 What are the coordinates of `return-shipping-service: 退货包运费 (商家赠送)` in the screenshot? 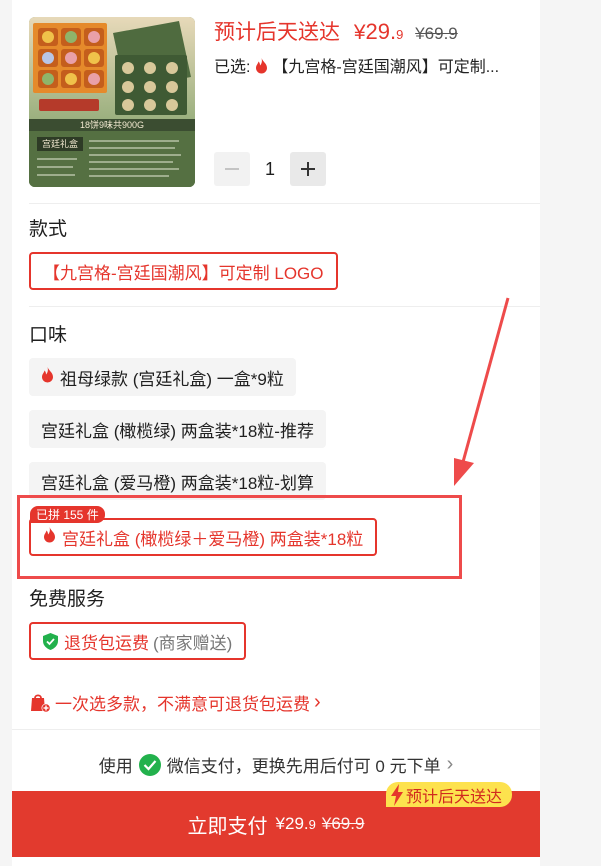 It's located at (138, 641).